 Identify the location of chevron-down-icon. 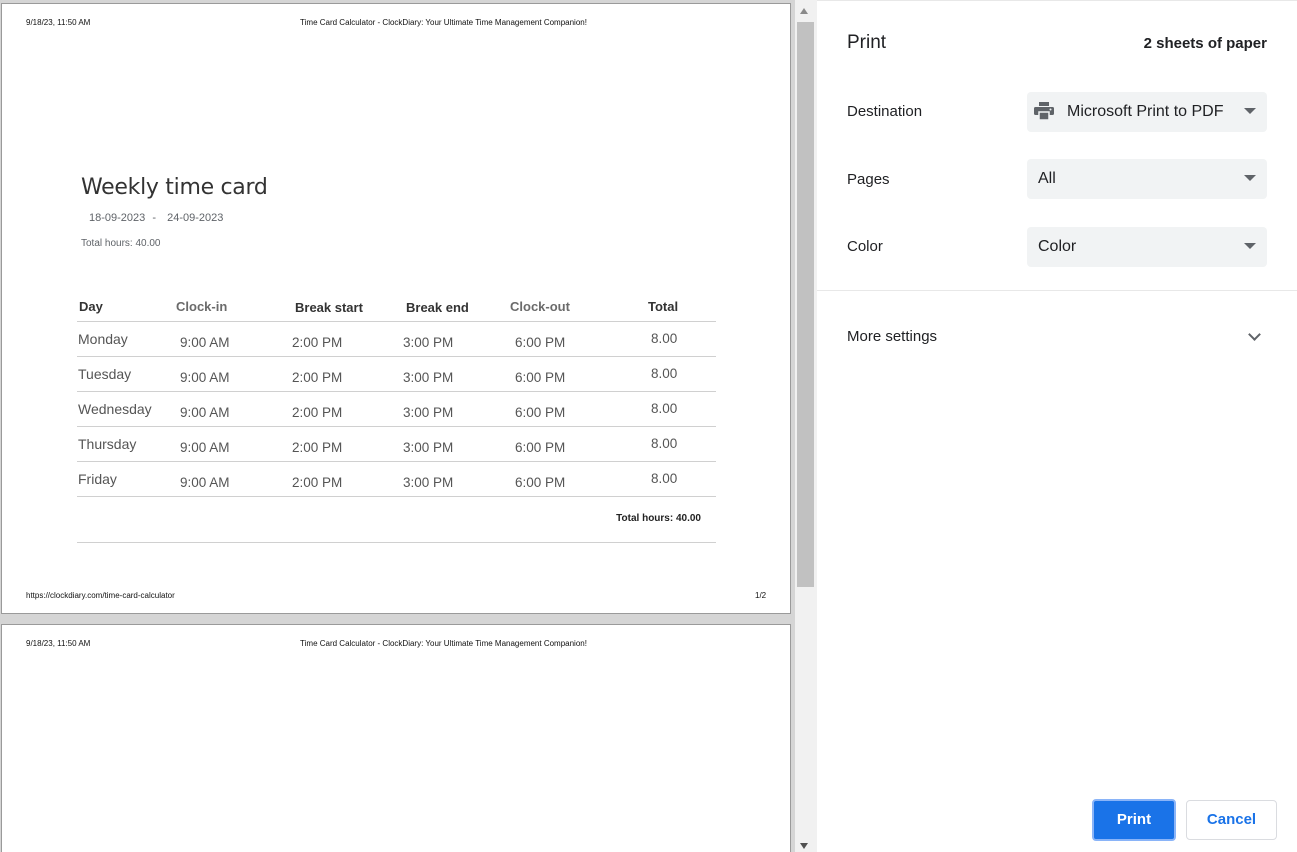
(1254, 334).